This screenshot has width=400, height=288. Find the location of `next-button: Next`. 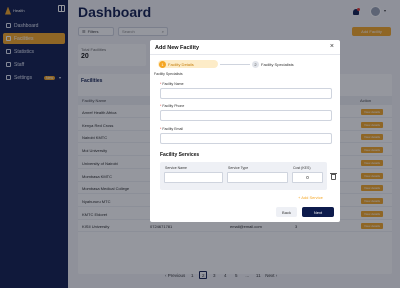

next-button: Next is located at coordinates (318, 212).